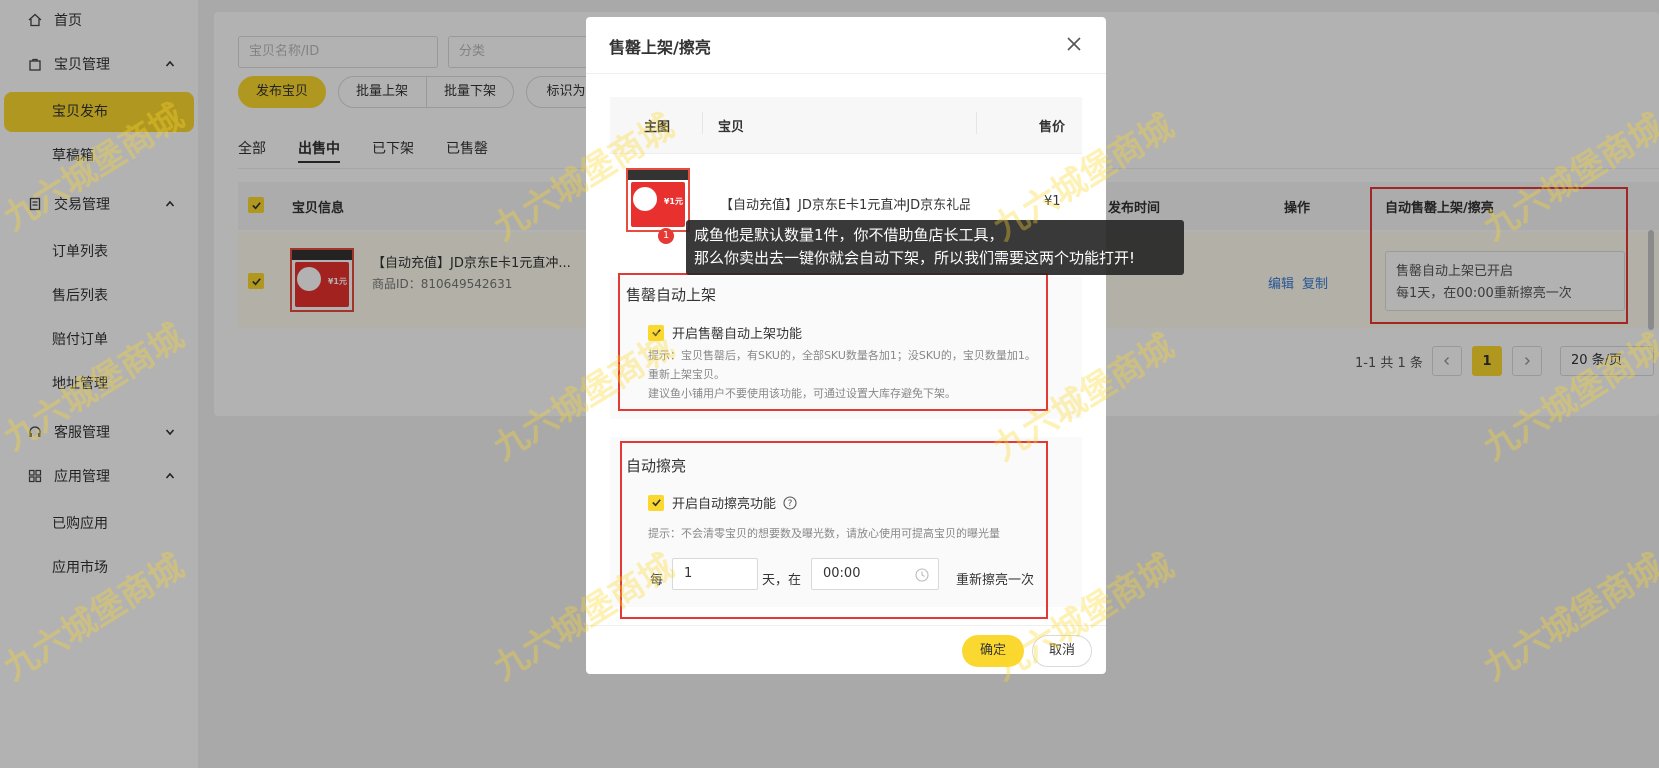  Describe the element at coordinates (1074, 44) in the screenshot. I see `close-icon` at that location.